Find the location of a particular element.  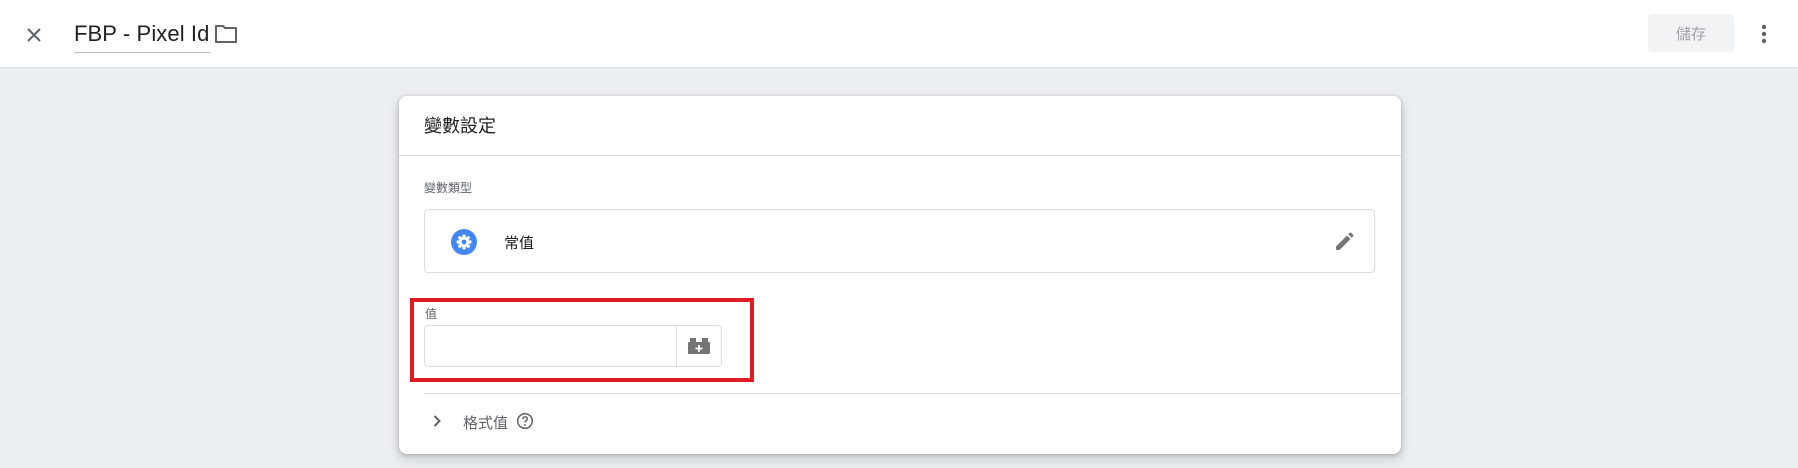

close-icon is located at coordinates (34, 35).